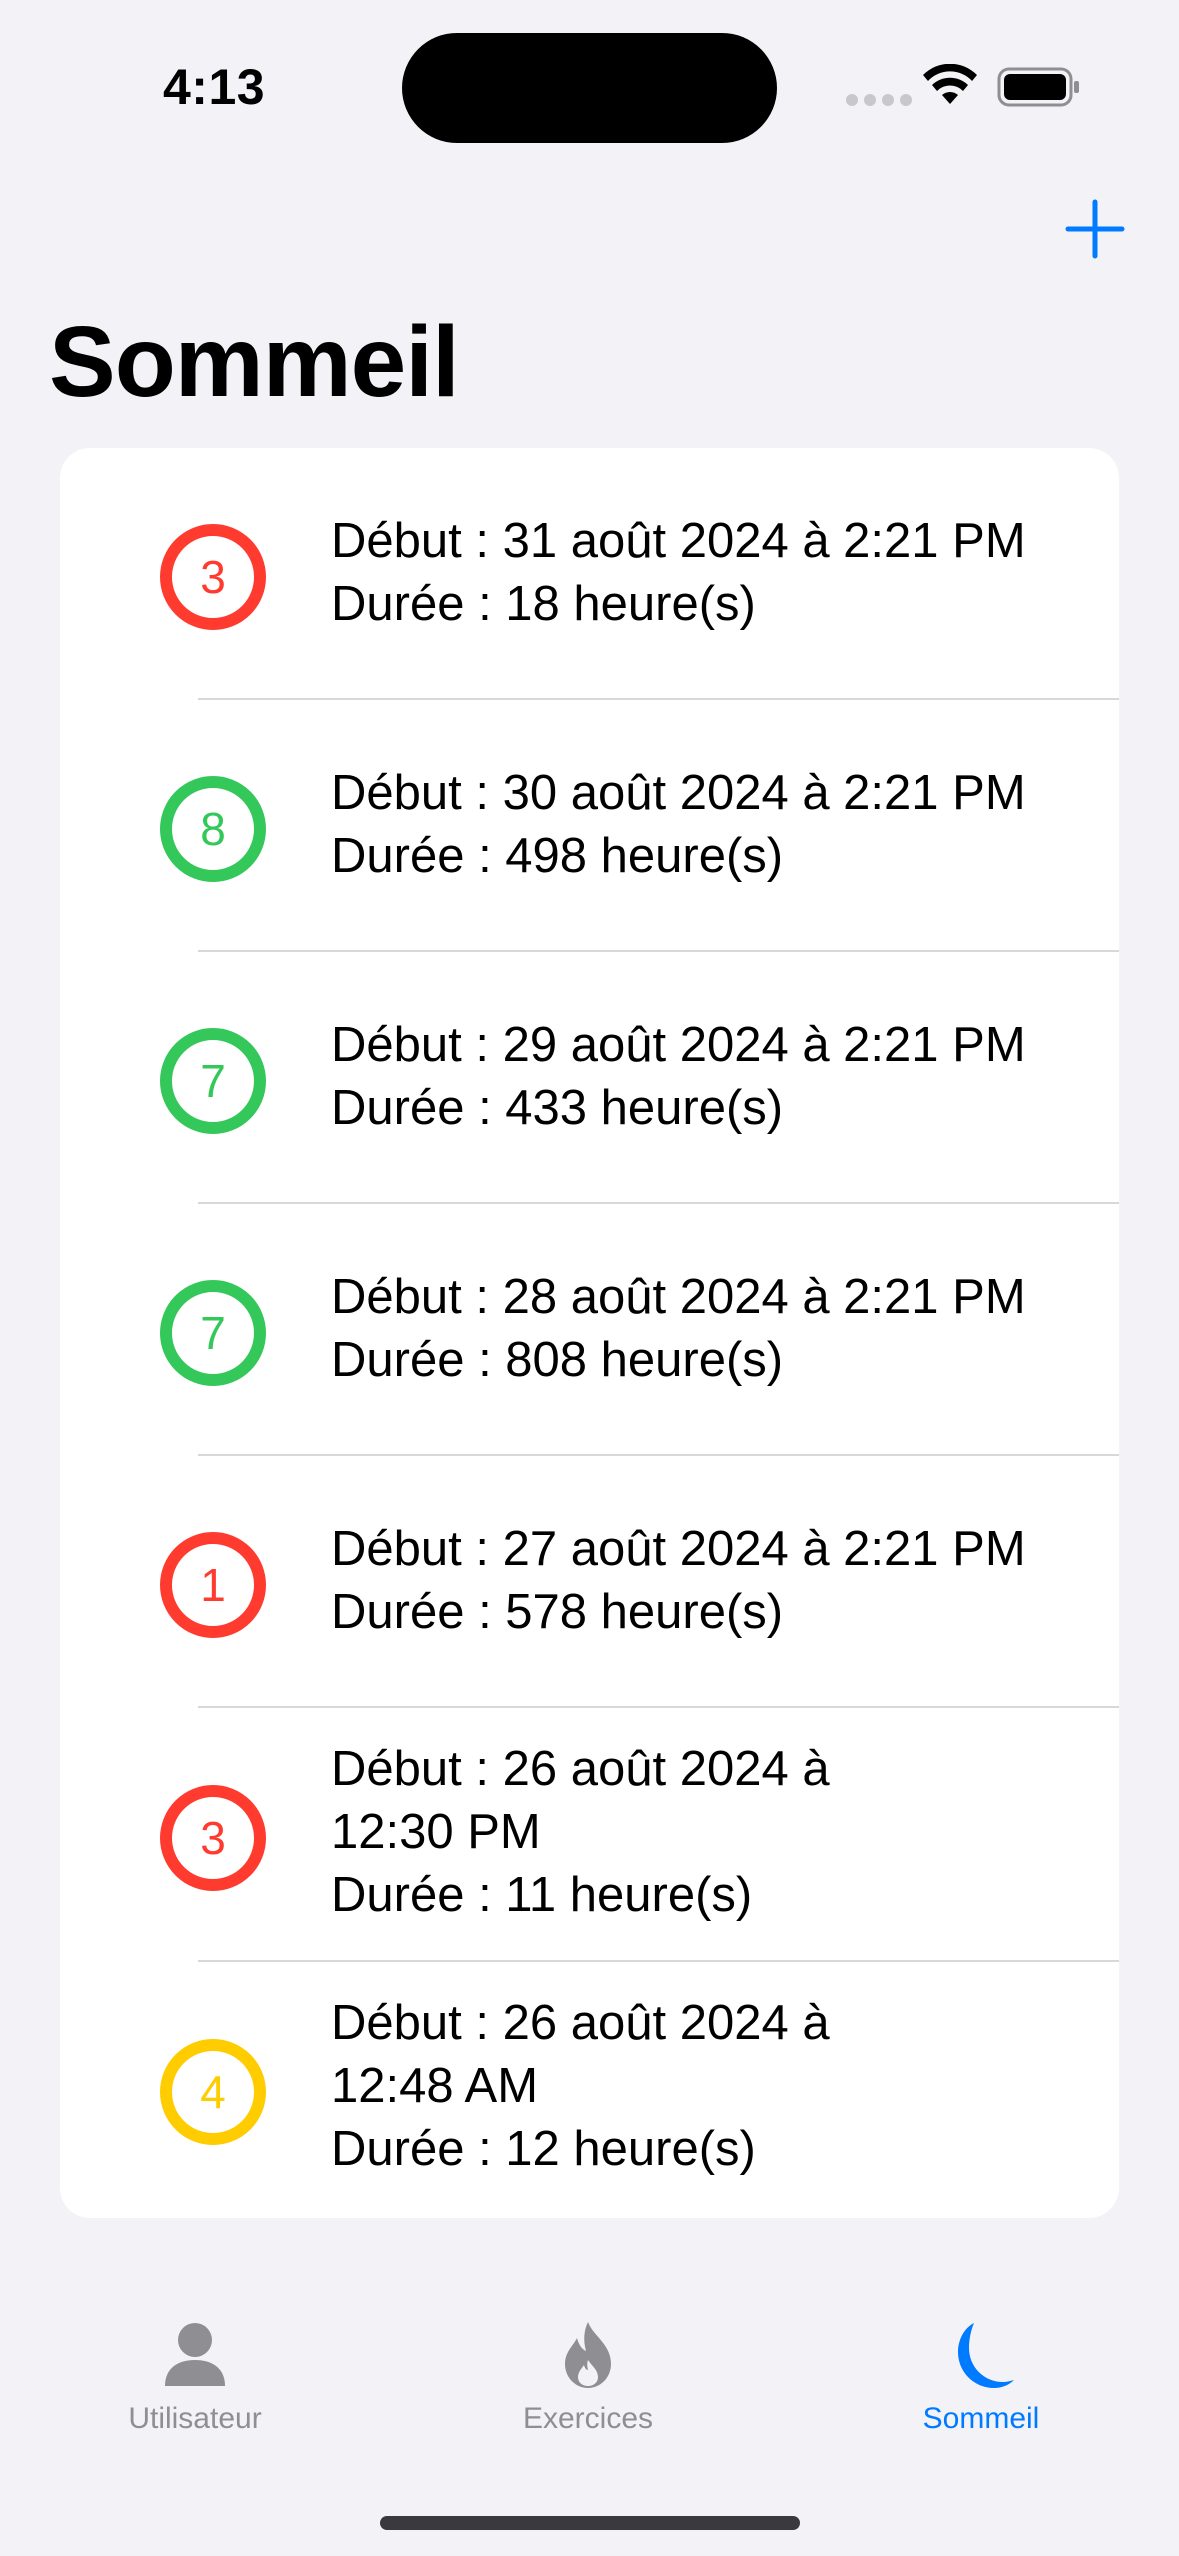 The width and height of the screenshot is (1179, 2556). I want to click on battery-icon, so click(1038, 87).